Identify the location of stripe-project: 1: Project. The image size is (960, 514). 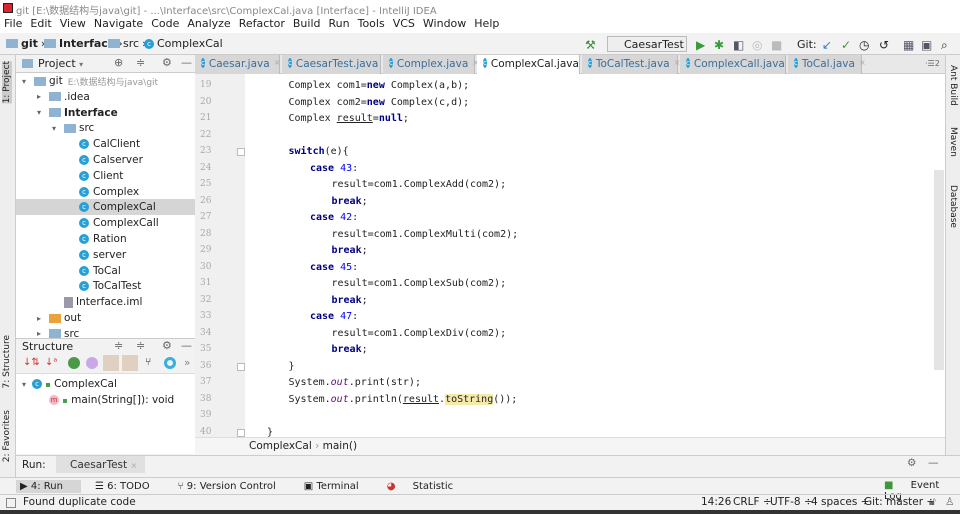
(7, 82).